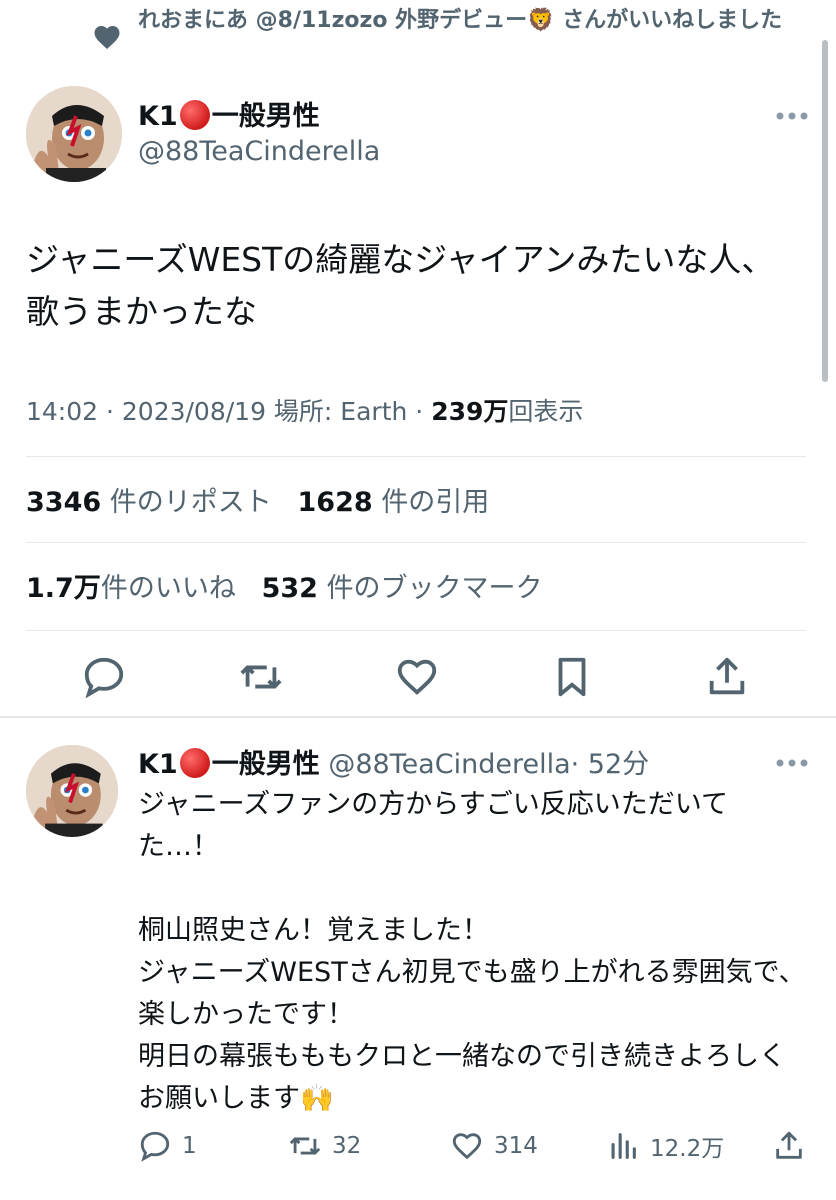 This screenshot has width=836, height=1200. Describe the element at coordinates (418, 717) in the screenshot. I see `tweet-separator` at that location.